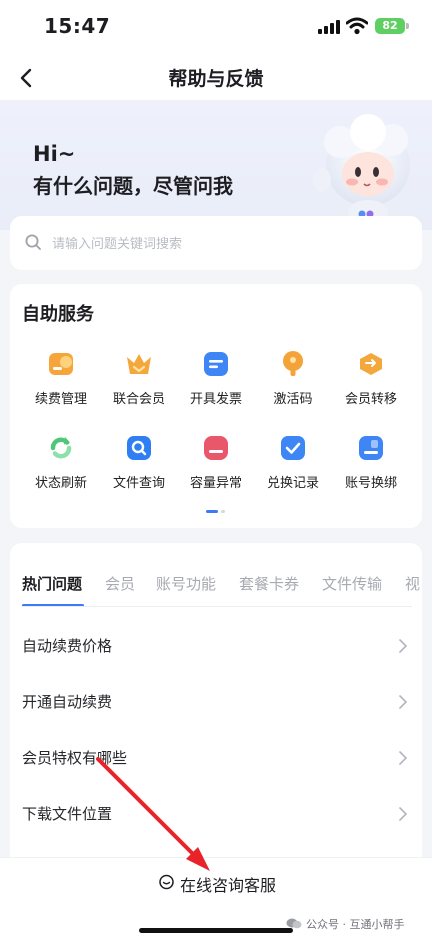 The height and width of the screenshot is (941, 432). What do you see at coordinates (52, 583) in the screenshot?
I see `tab-hot-questions: 热门问题` at bounding box center [52, 583].